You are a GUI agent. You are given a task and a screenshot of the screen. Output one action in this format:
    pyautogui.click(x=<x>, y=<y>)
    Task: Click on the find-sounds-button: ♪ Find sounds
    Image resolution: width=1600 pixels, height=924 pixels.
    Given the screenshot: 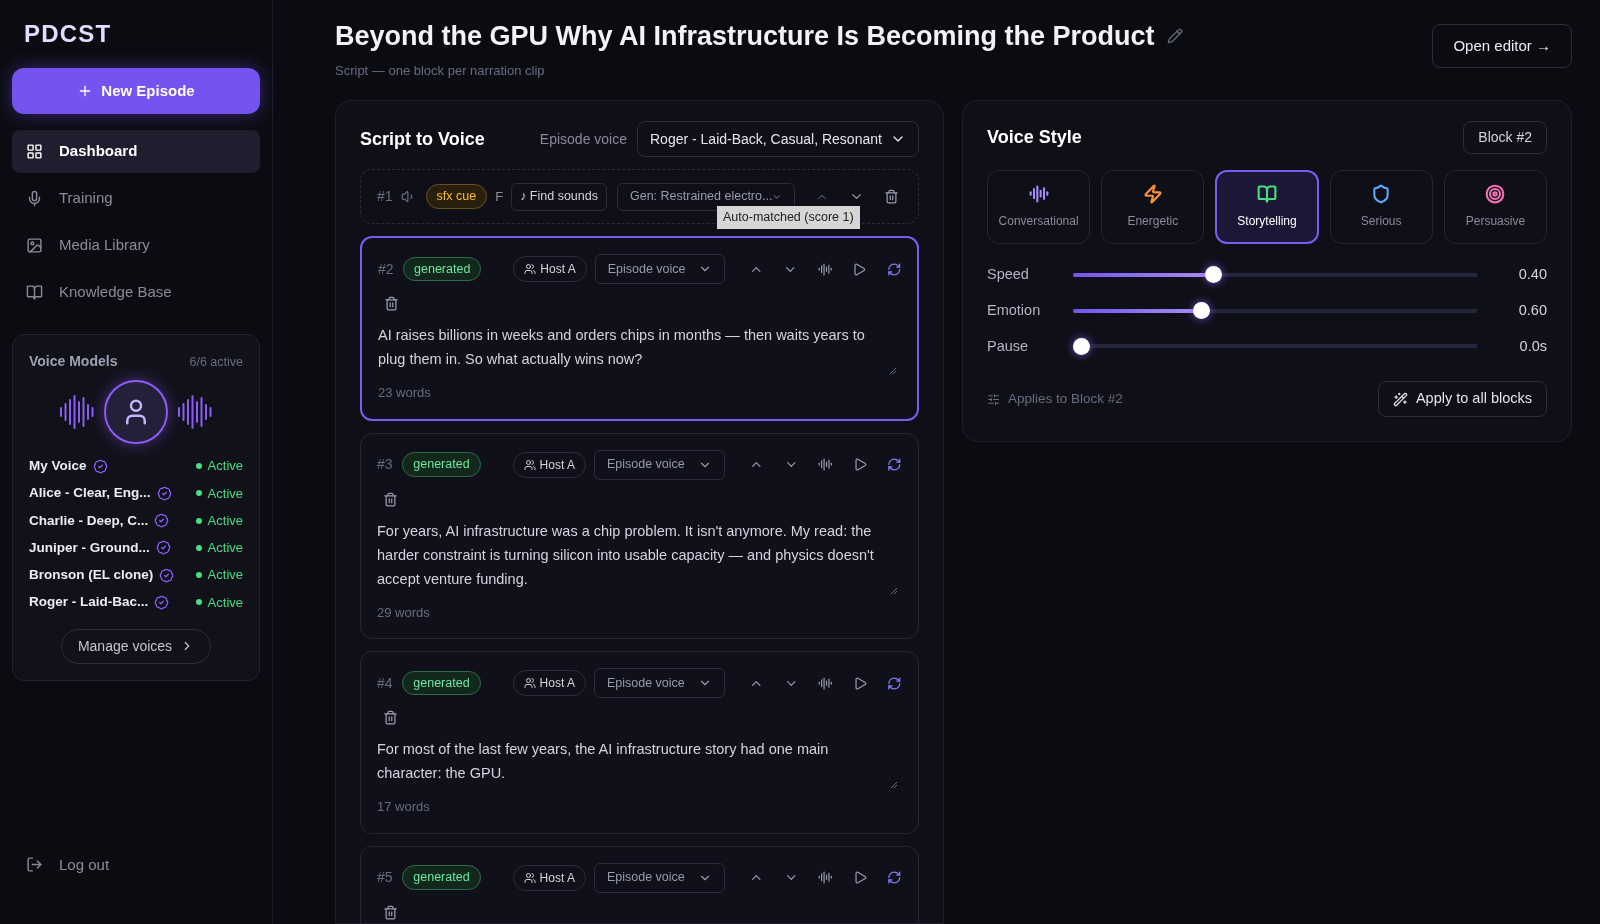 What is the action you would take?
    pyautogui.click(x=559, y=196)
    